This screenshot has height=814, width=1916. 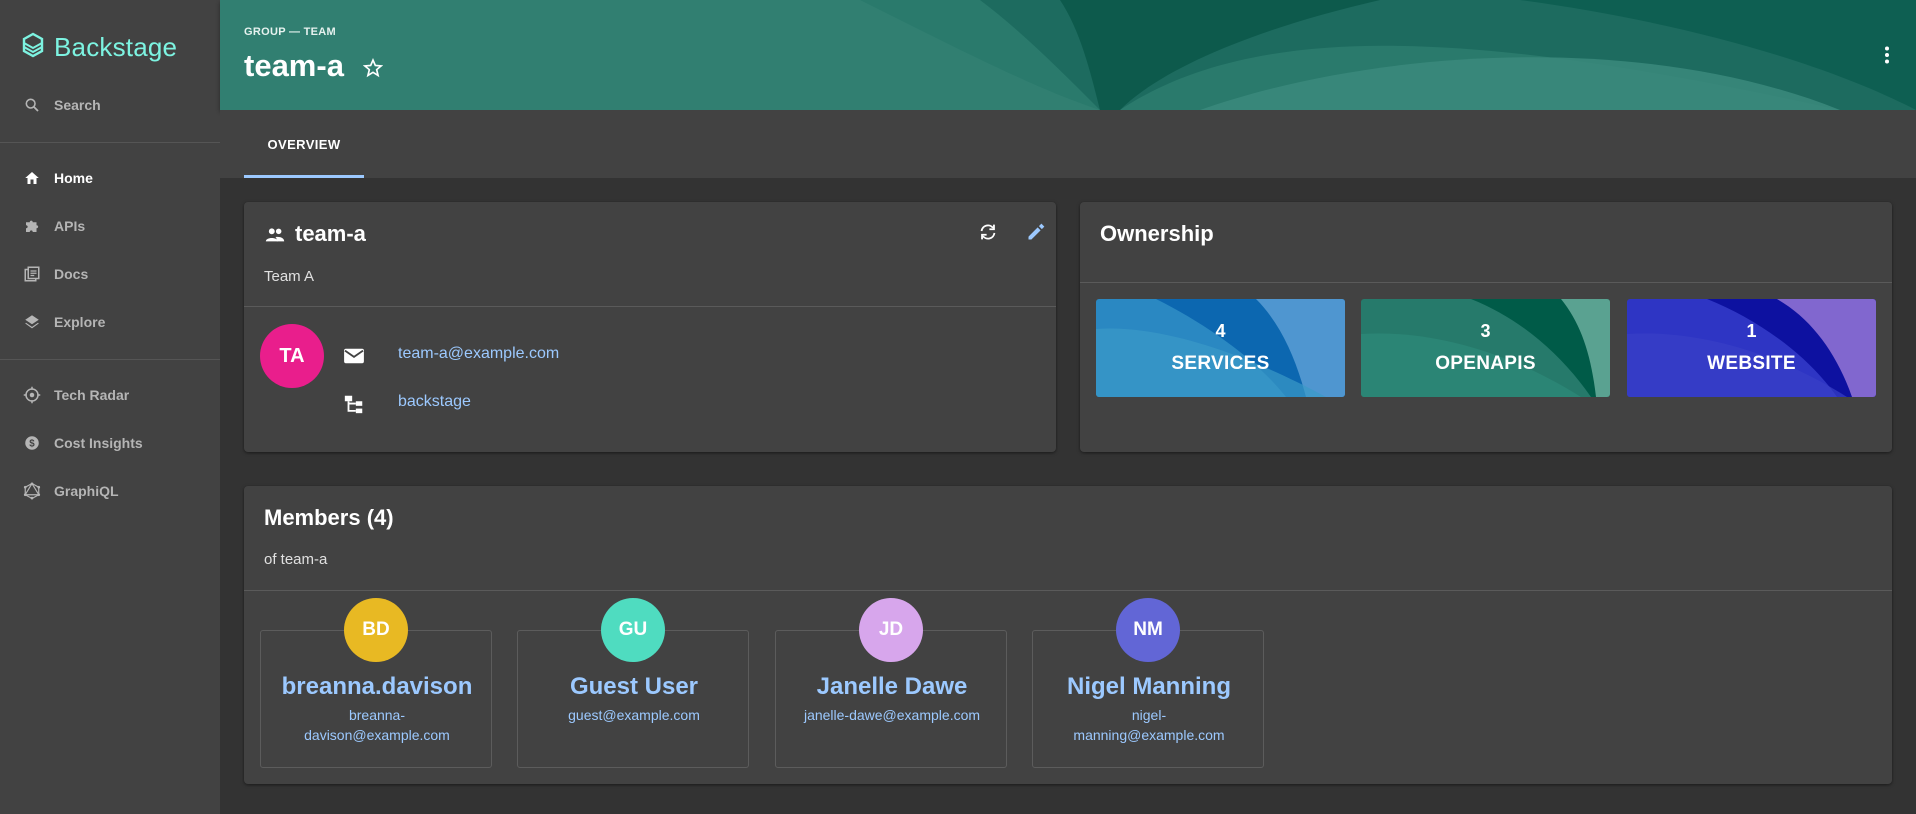 I want to click on tile-label: WEBSITE, so click(x=1751, y=363).